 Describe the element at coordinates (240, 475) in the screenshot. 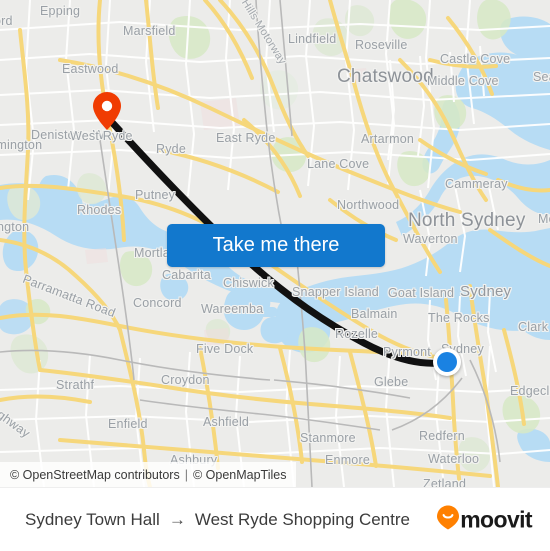

I see `attribution-openmaptiles: © OpenMapTiles` at that location.